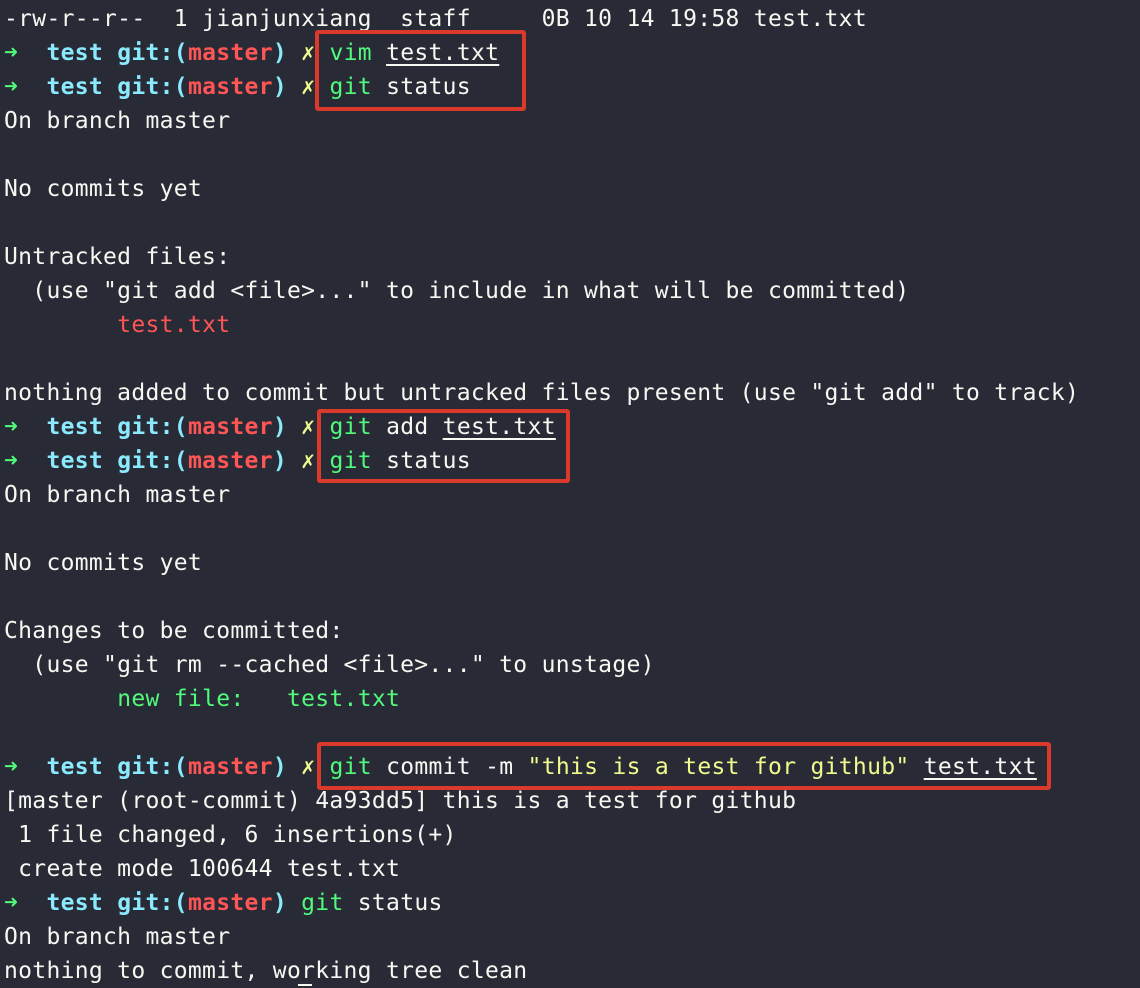 The image size is (1140, 988). I want to click on output-line: create mode 100644 test.txt, so click(202, 869).